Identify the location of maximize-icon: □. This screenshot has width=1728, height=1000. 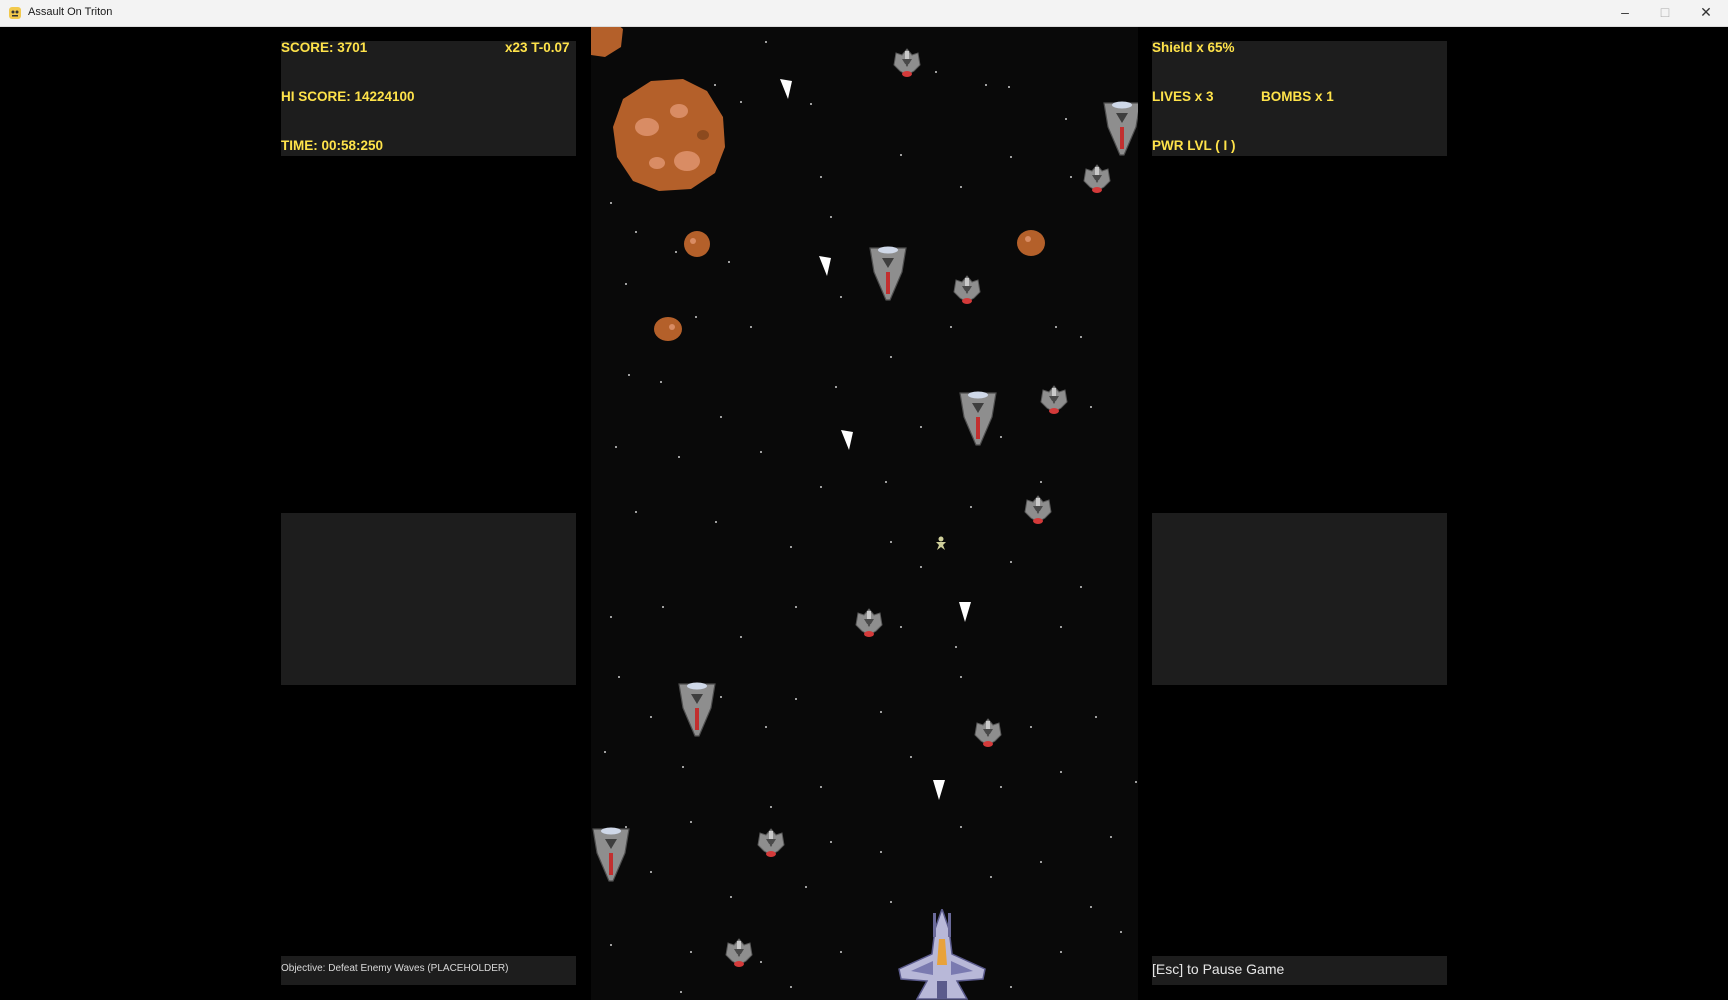
(1665, 13).